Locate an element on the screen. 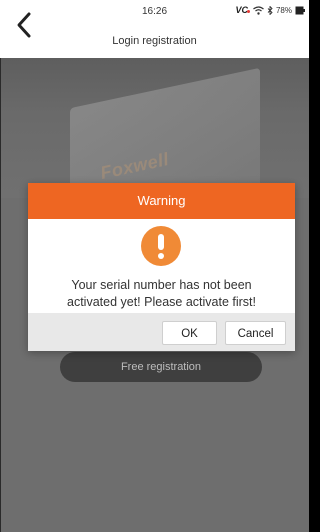  vci-status-dot is located at coordinates (248, 11).